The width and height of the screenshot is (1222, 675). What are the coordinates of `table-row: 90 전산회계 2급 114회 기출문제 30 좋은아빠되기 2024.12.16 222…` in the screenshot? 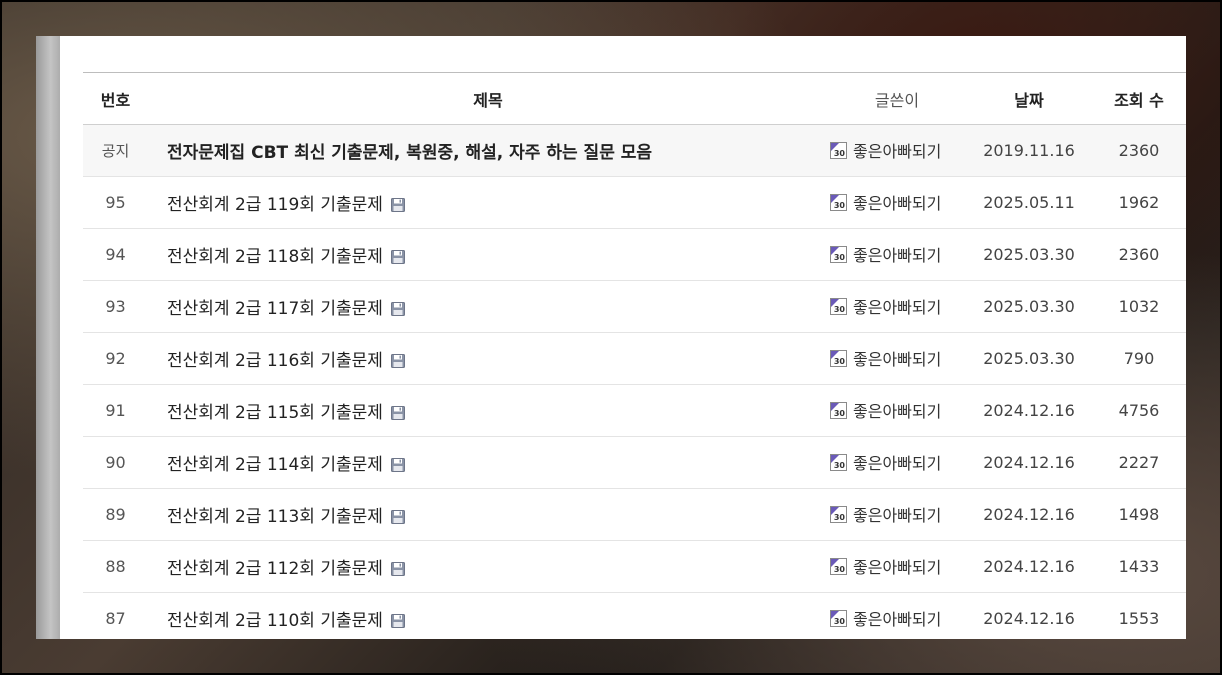 It's located at (634, 462).